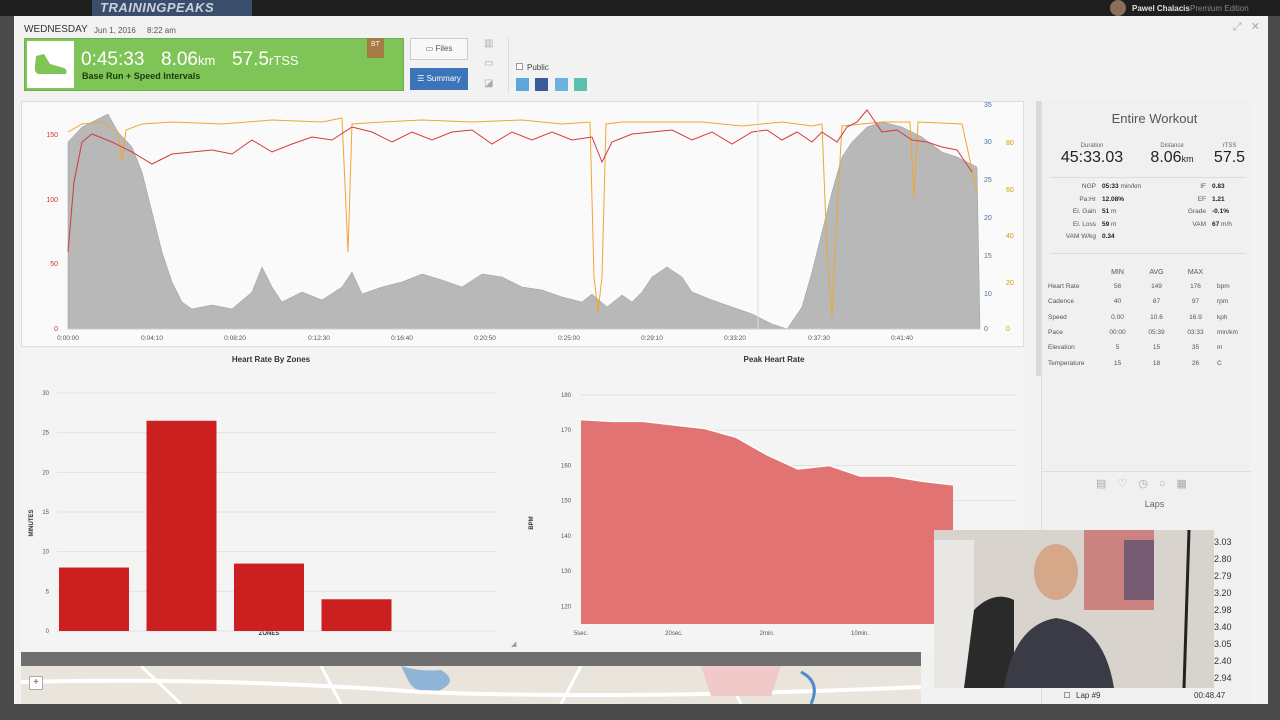 This screenshot has height=720, width=1280. I want to click on x-axis-tick: 0:08:20, so click(235, 338).